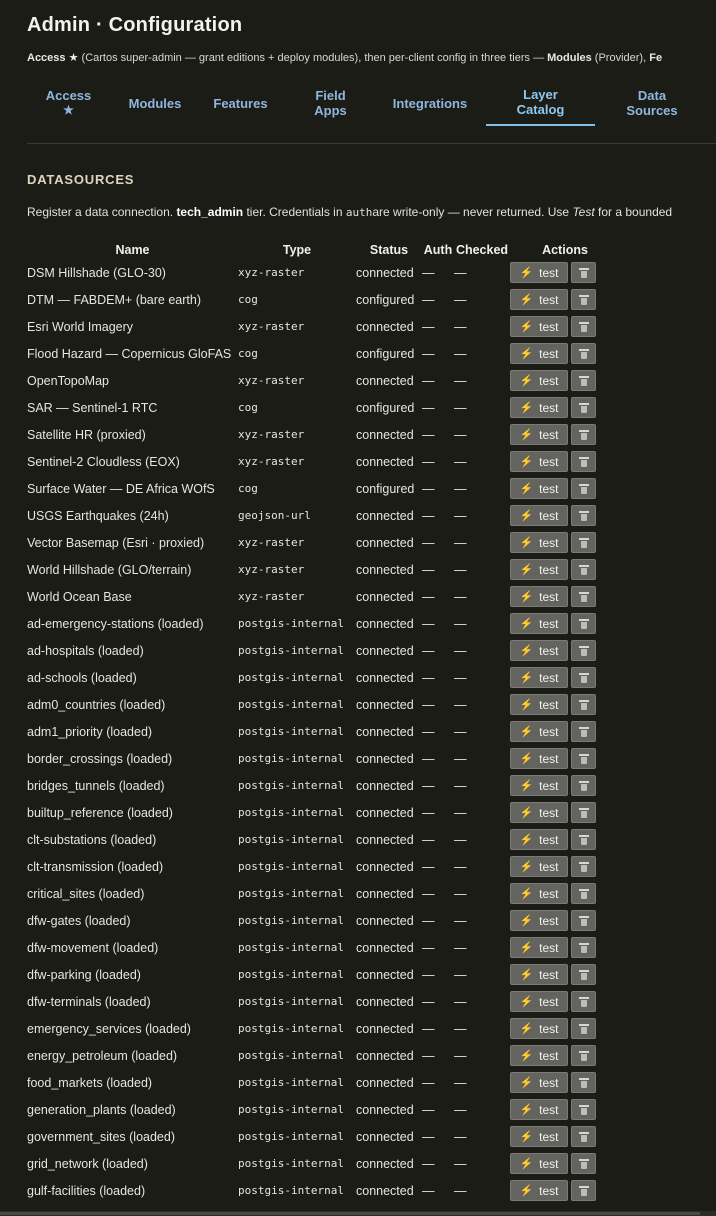  What do you see at coordinates (540, 103) in the screenshot?
I see `tab-layer-catalog: Layer Catalog` at bounding box center [540, 103].